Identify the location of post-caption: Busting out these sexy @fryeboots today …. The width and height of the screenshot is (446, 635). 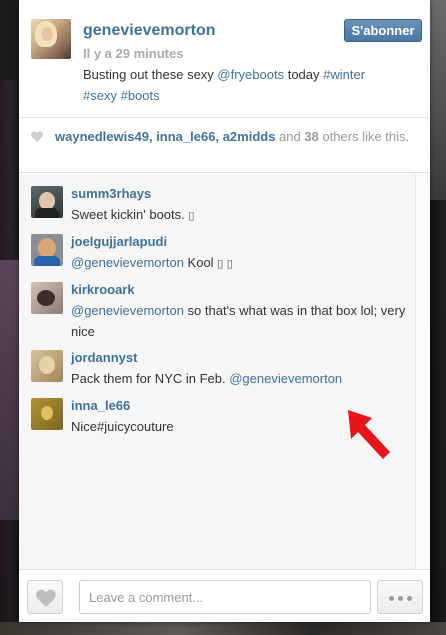
(243, 85).